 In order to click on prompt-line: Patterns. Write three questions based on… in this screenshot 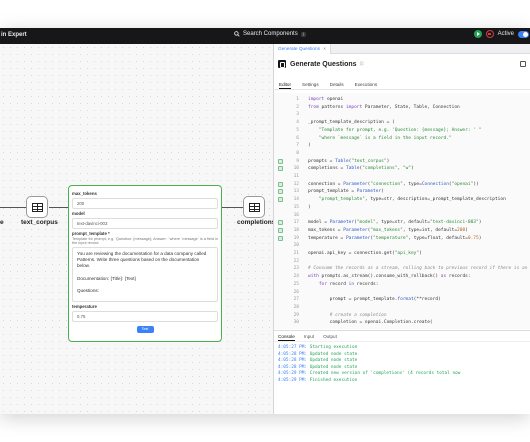, I will do `click(138, 263)`.